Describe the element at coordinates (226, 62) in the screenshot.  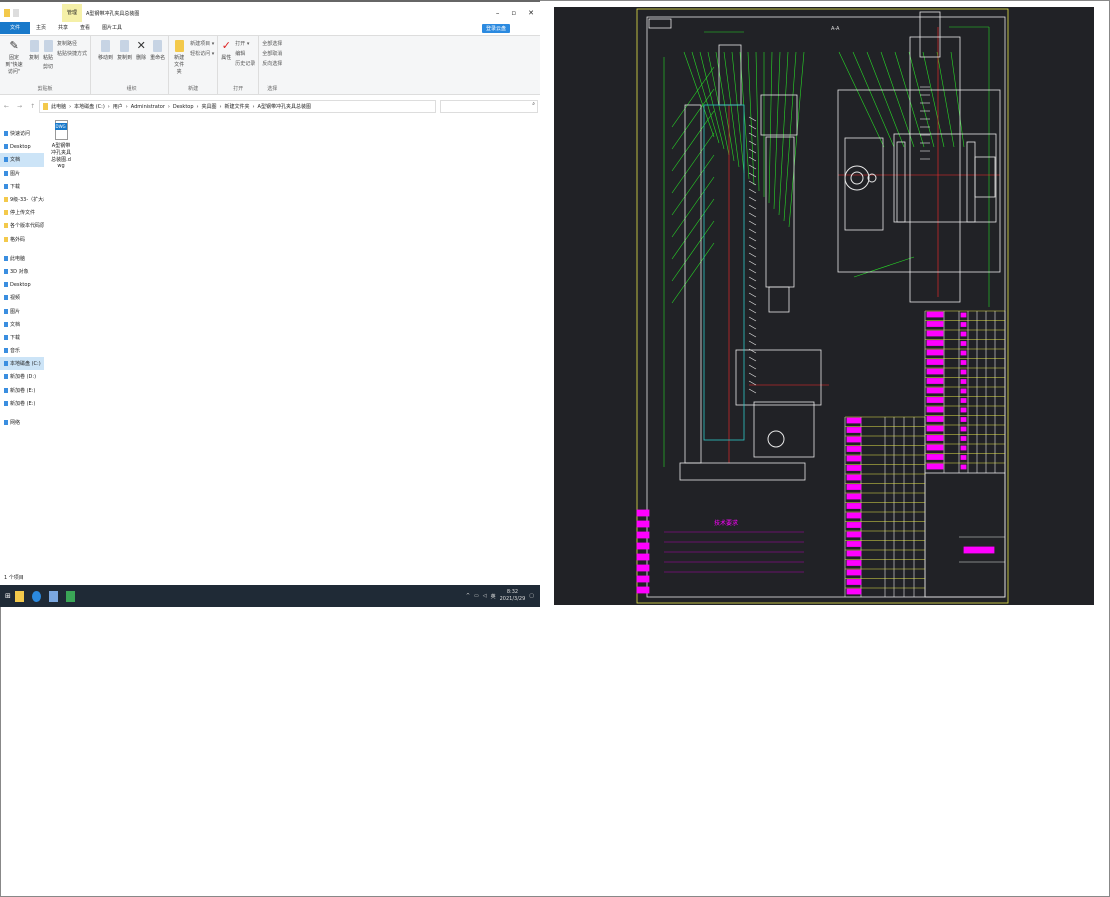
I see `properties-button: ✓ 属性` at that location.